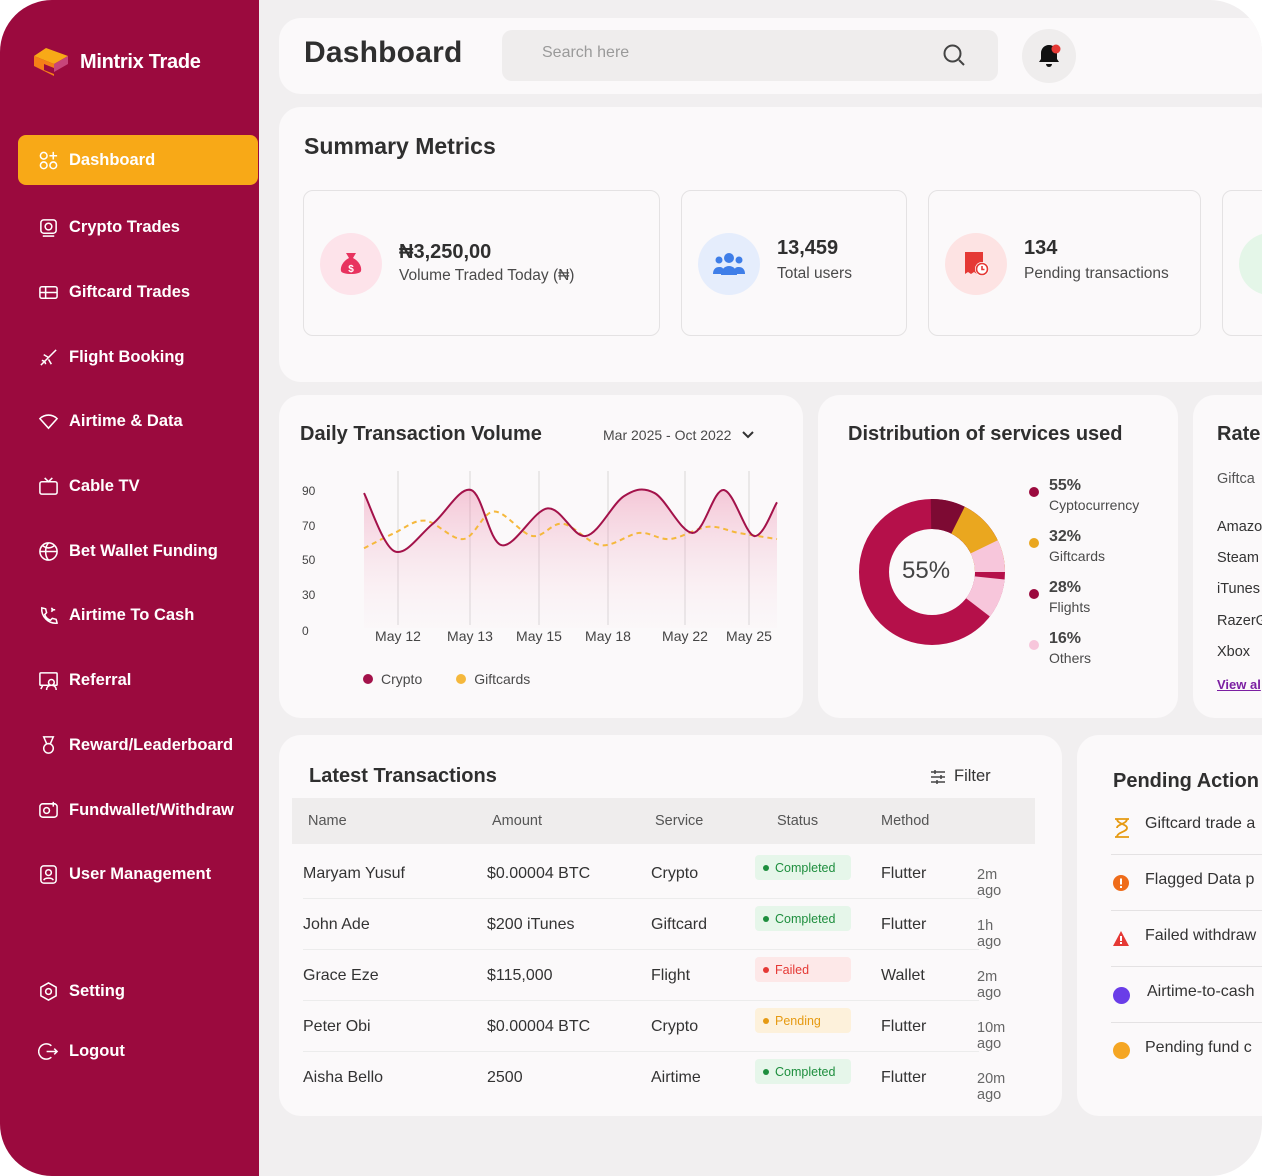 The width and height of the screenshot is (1262, 1176). Describe the element at coordinates (481, 263) in the screenshot. I see `metric-card-volume: $ ₦3,250,00 Volume Traded Today (₦)` at that location.